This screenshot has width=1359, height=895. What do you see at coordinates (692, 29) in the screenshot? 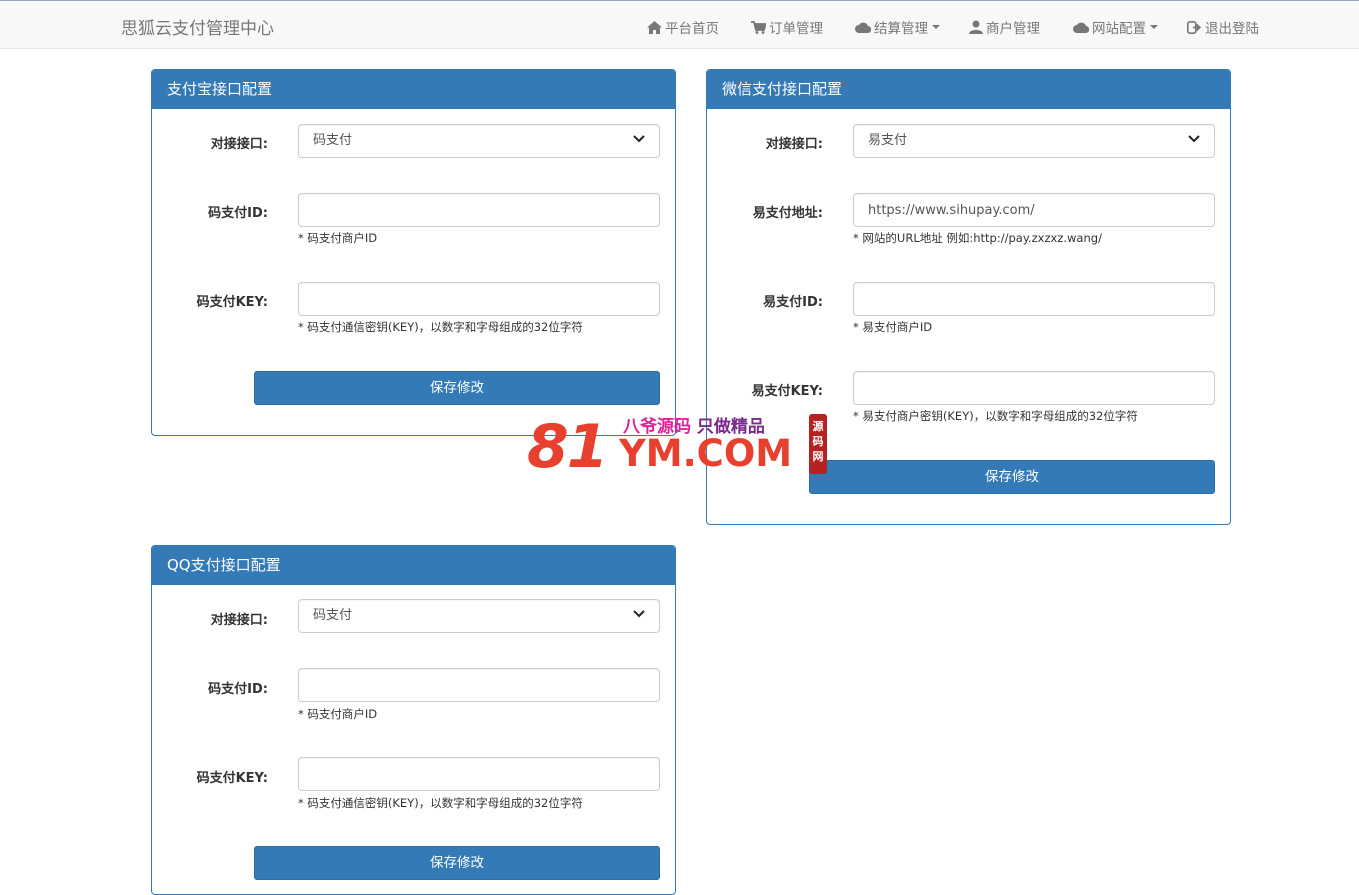
I see `nav-home-label: 平台首页` at bounding box center [692, 29].